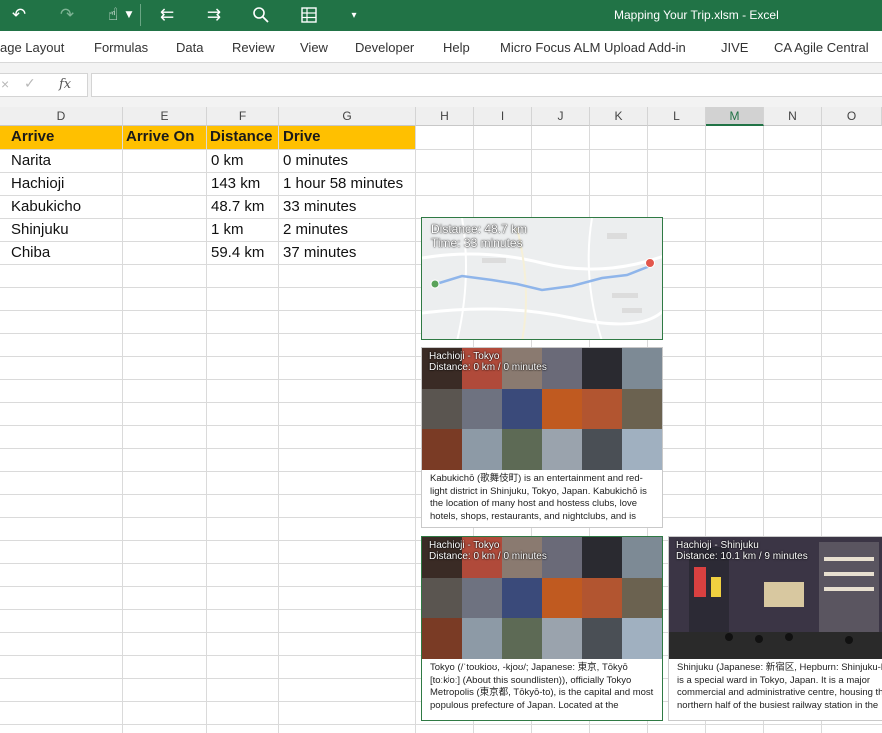 The width and height of the screenshot is (882, 733). I want to click on tab-review: Review, so click(253, 47).